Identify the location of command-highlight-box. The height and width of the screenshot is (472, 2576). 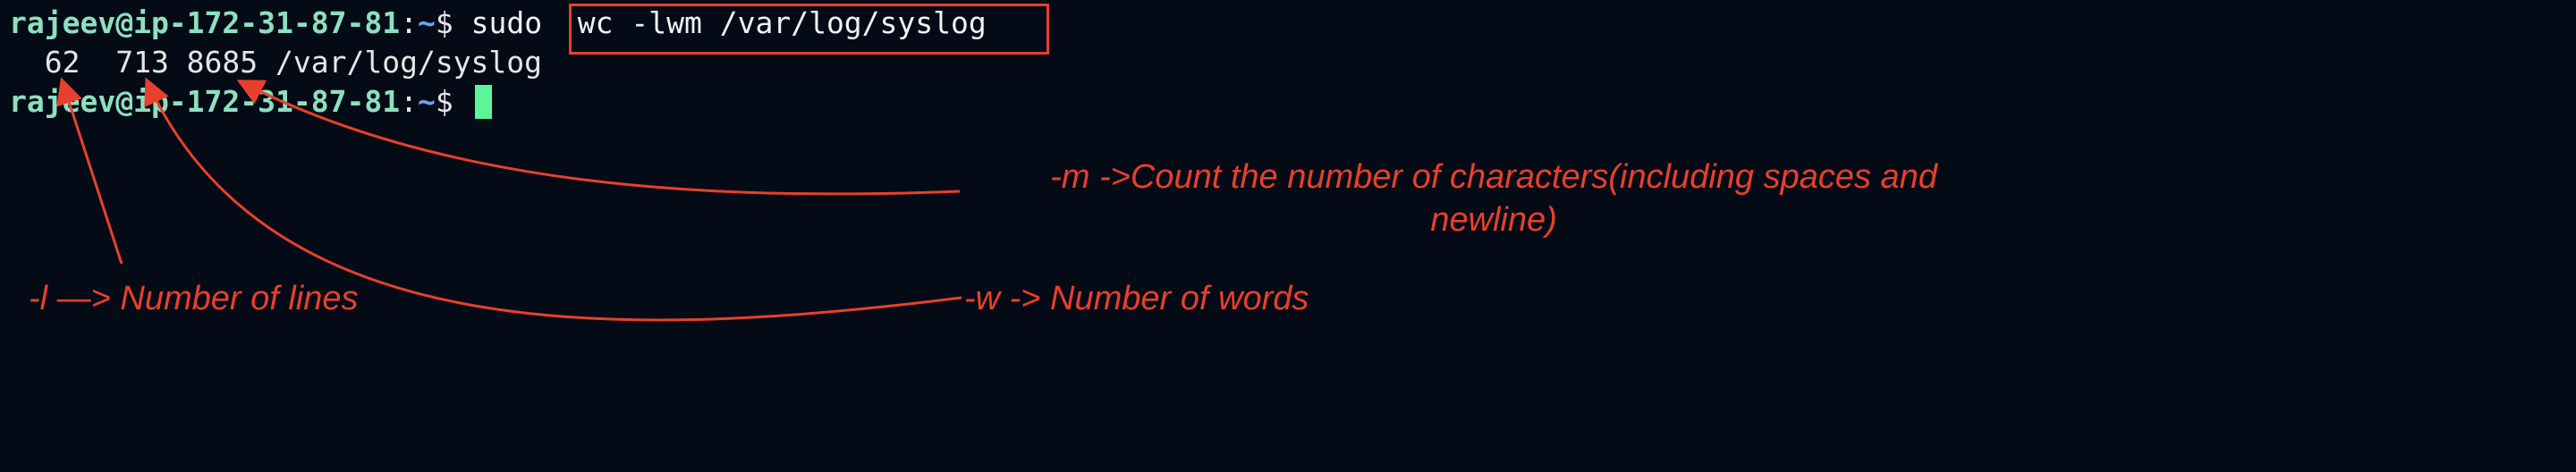
(809, 29).